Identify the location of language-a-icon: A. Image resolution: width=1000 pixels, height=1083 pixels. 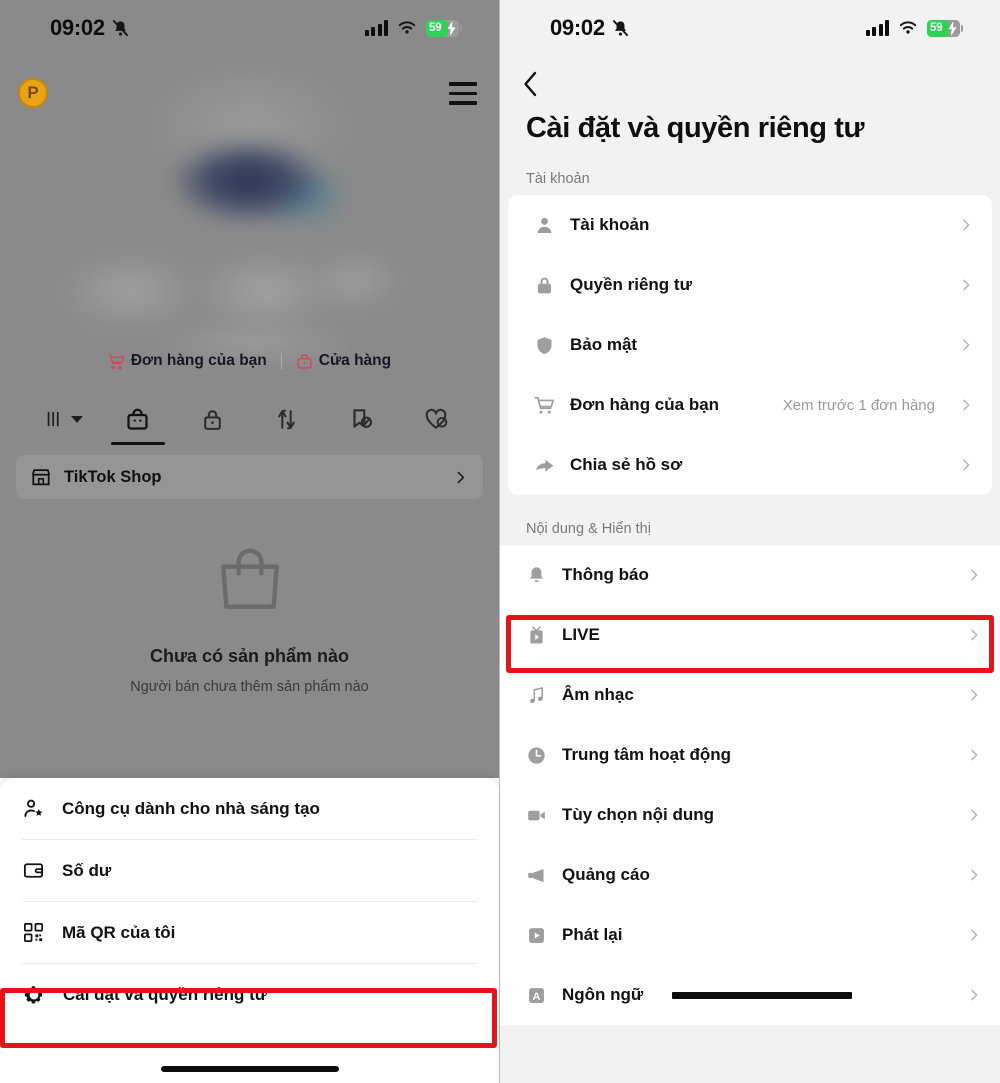
(536, 995).